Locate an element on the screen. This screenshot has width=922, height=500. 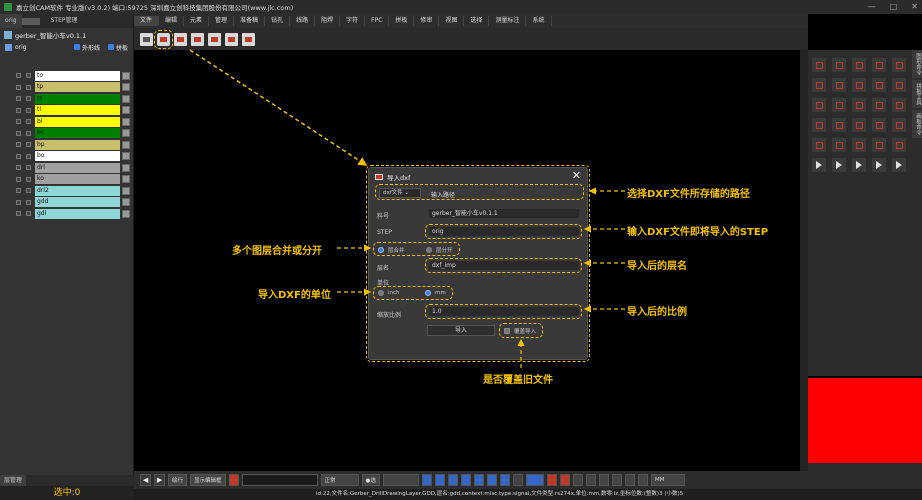
layer-row: drl2 is located at coordinates (67, 190).